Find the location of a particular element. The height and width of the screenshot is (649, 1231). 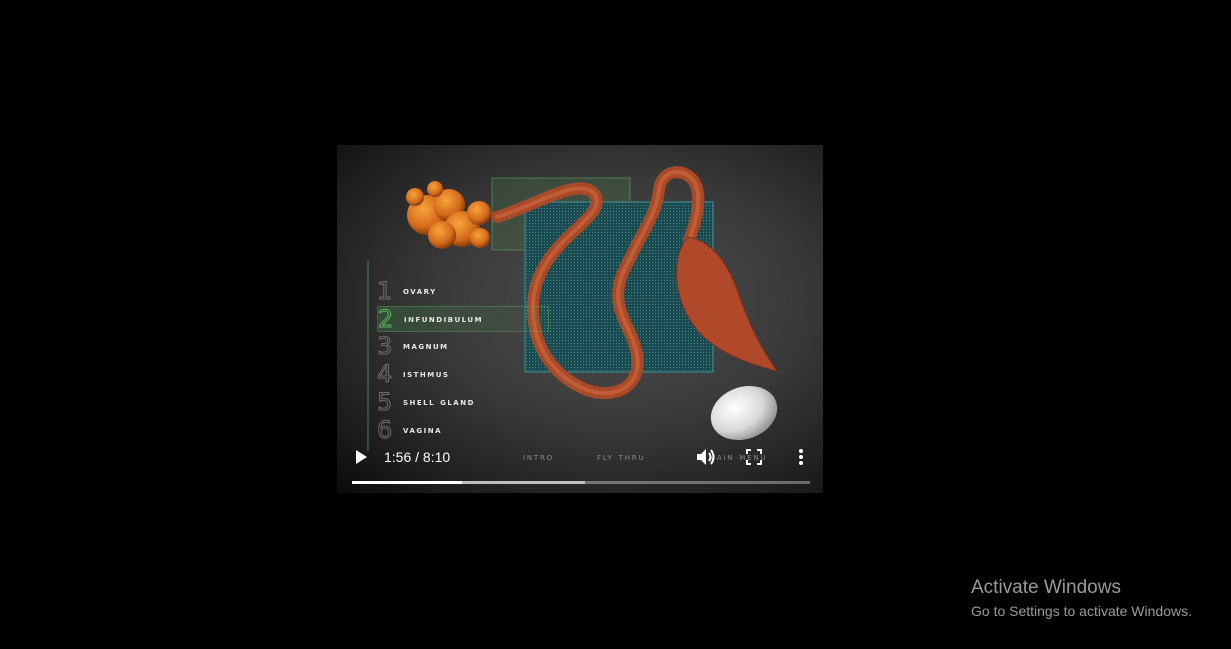

watermark-subtitle: Go to Settings to activate Windows. is located at coordinates (1081, 611).